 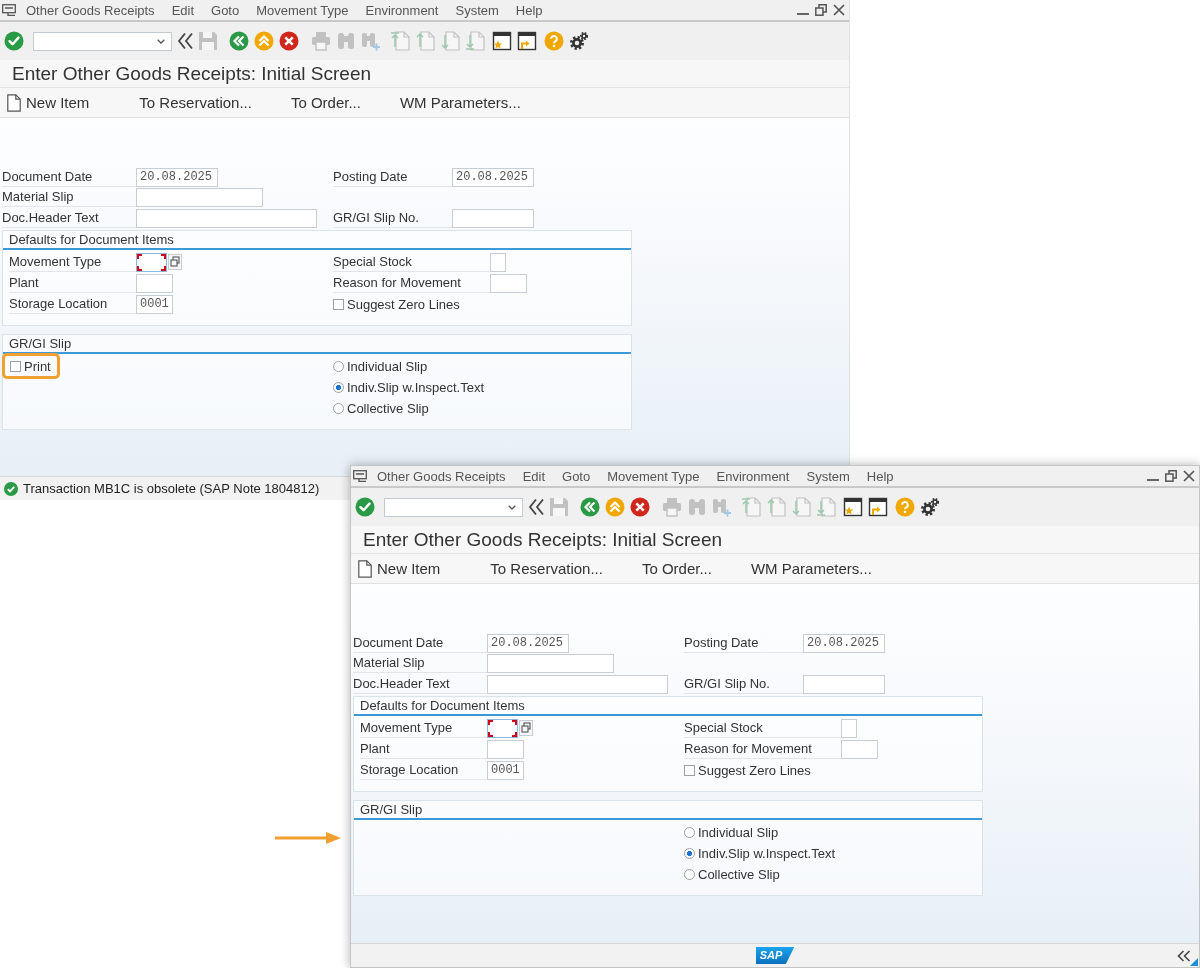 What do you see at coordinates (775, 955) in the screenshot?
I see `logo: SAP` at bounding box center [775, 955].